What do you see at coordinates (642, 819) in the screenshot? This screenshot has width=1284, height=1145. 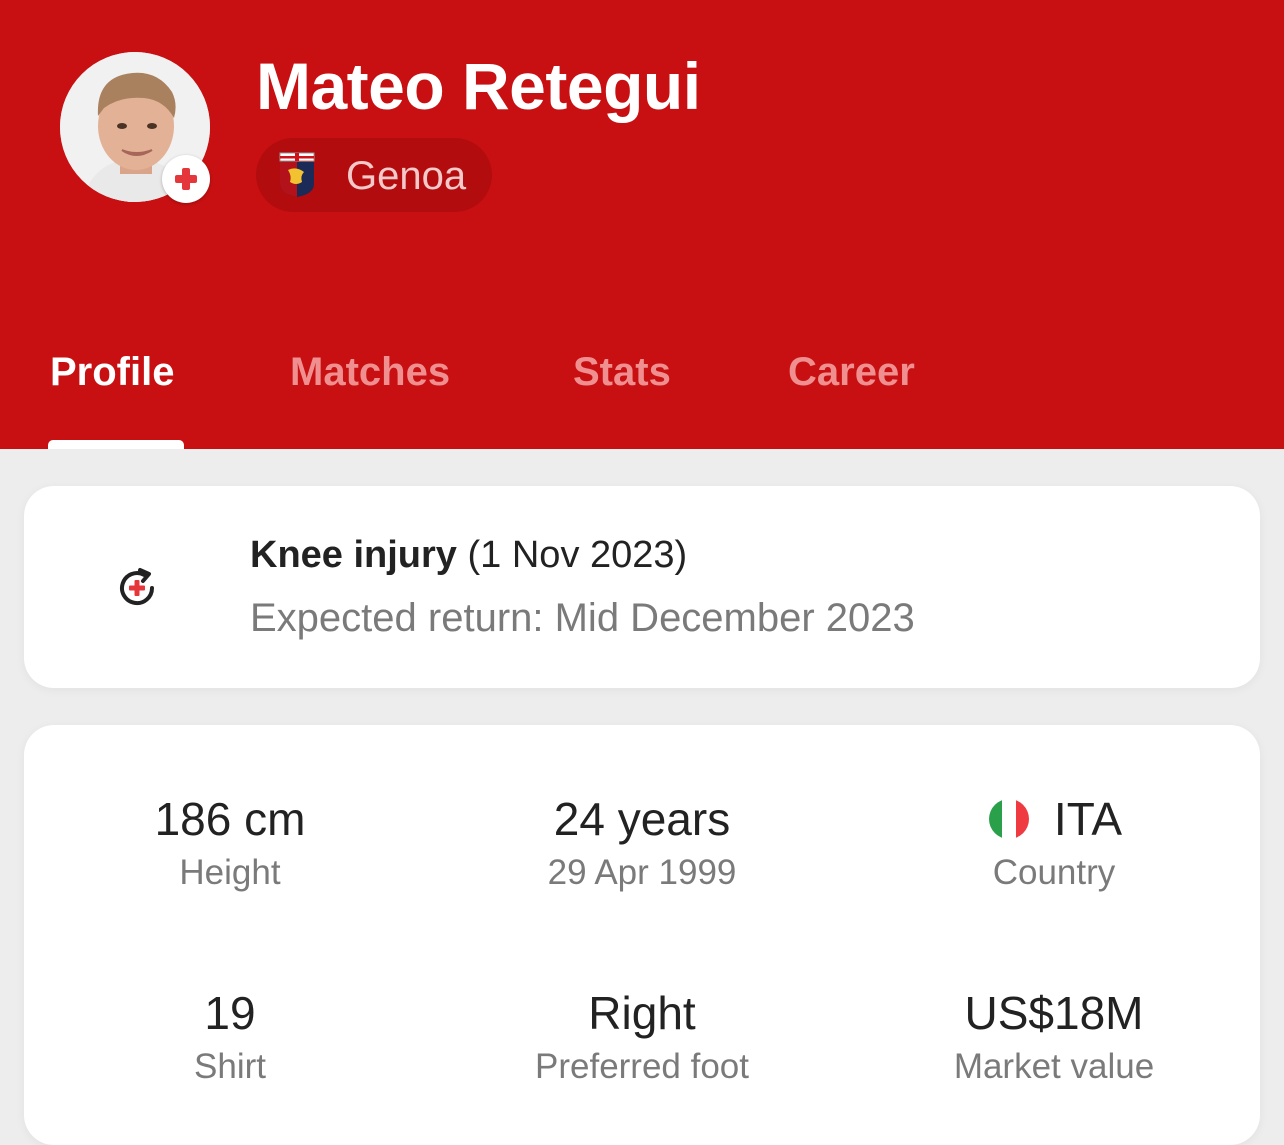 I see `stat-value: 24 years` at bounding box center [642, 819].